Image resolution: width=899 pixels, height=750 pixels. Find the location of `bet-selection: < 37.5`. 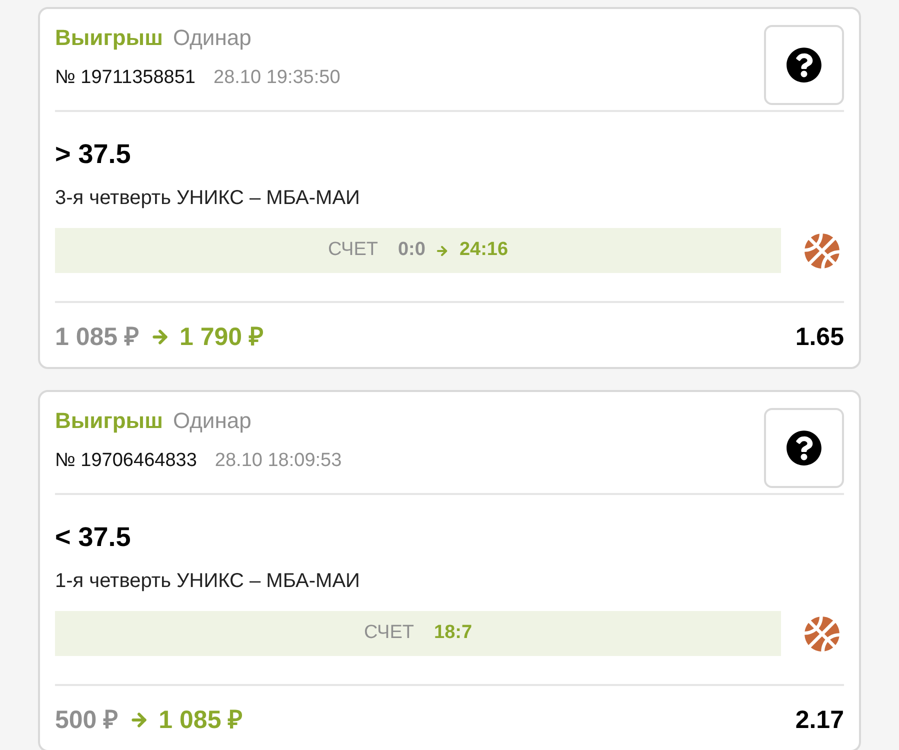

bet-selection: < 37.5 is located at coordinates (93, 537).